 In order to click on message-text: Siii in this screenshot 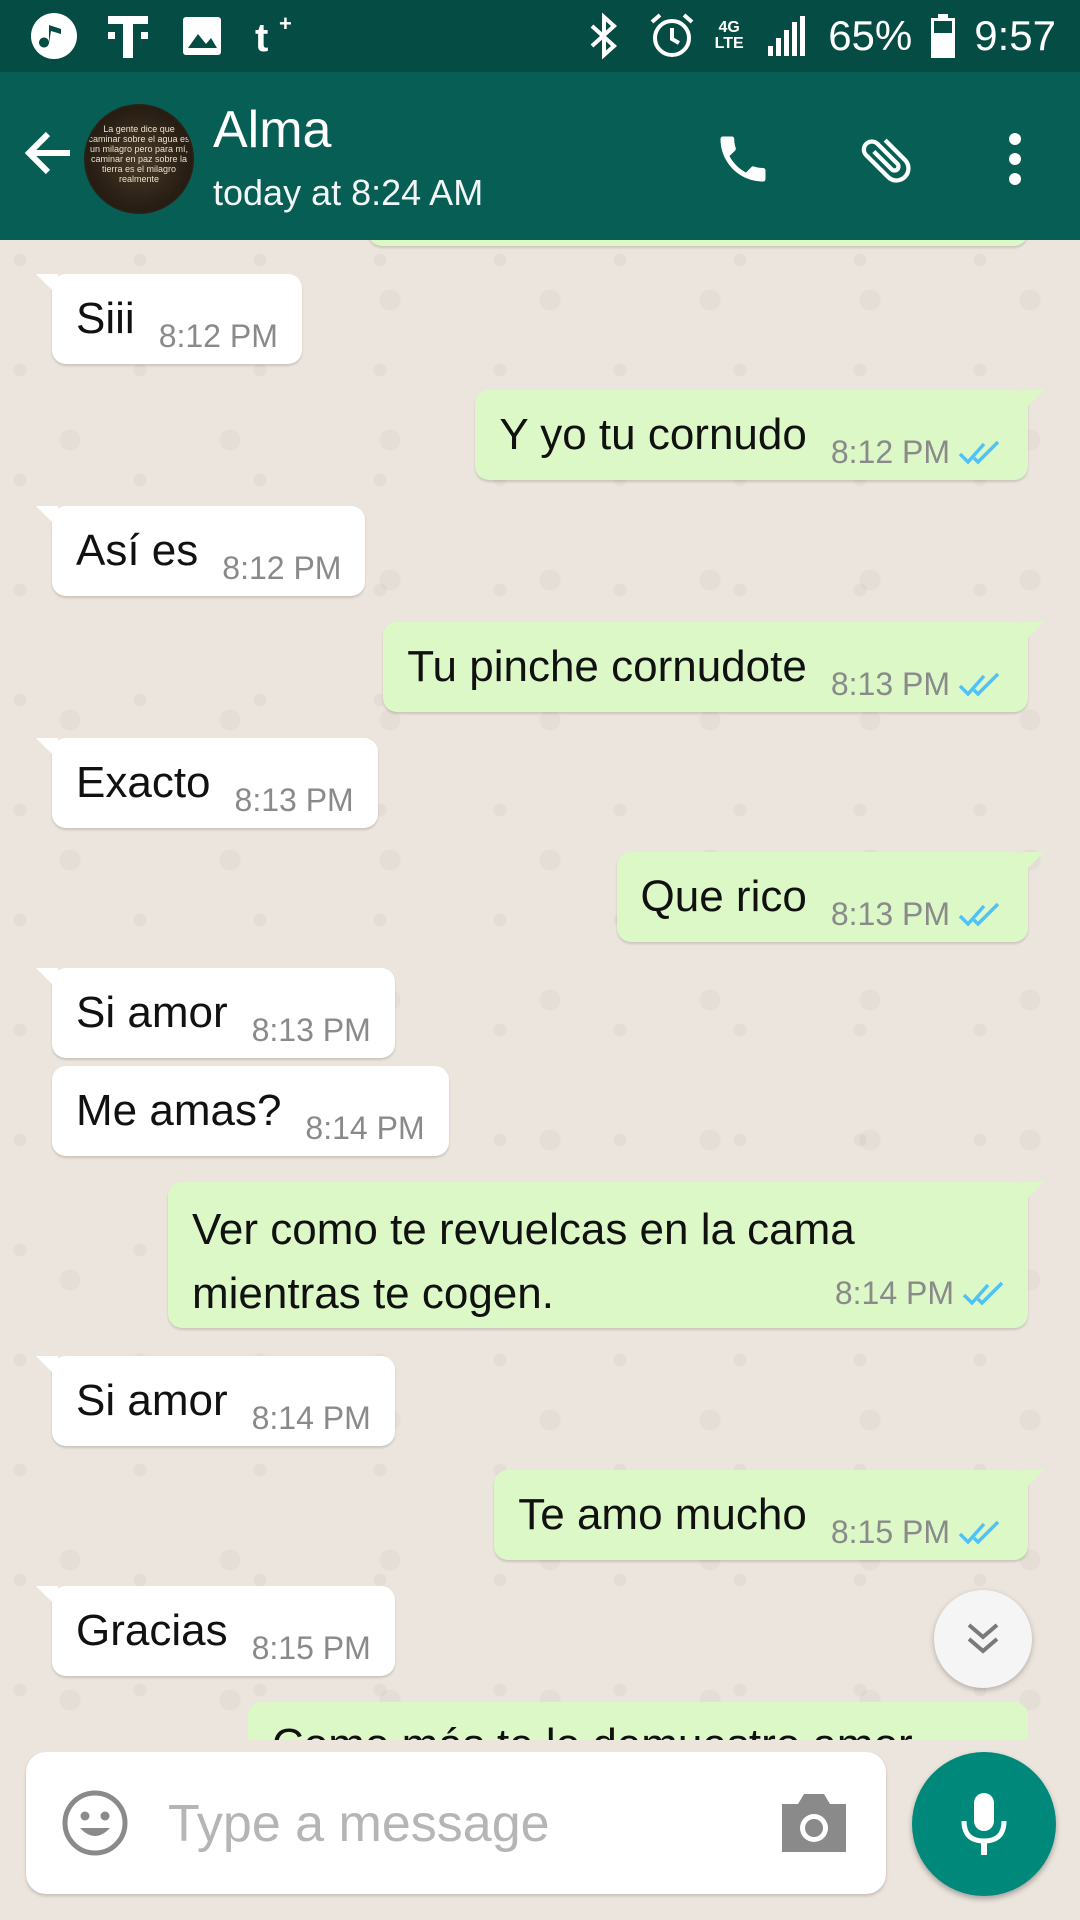, I will do `click(105, 318)`.